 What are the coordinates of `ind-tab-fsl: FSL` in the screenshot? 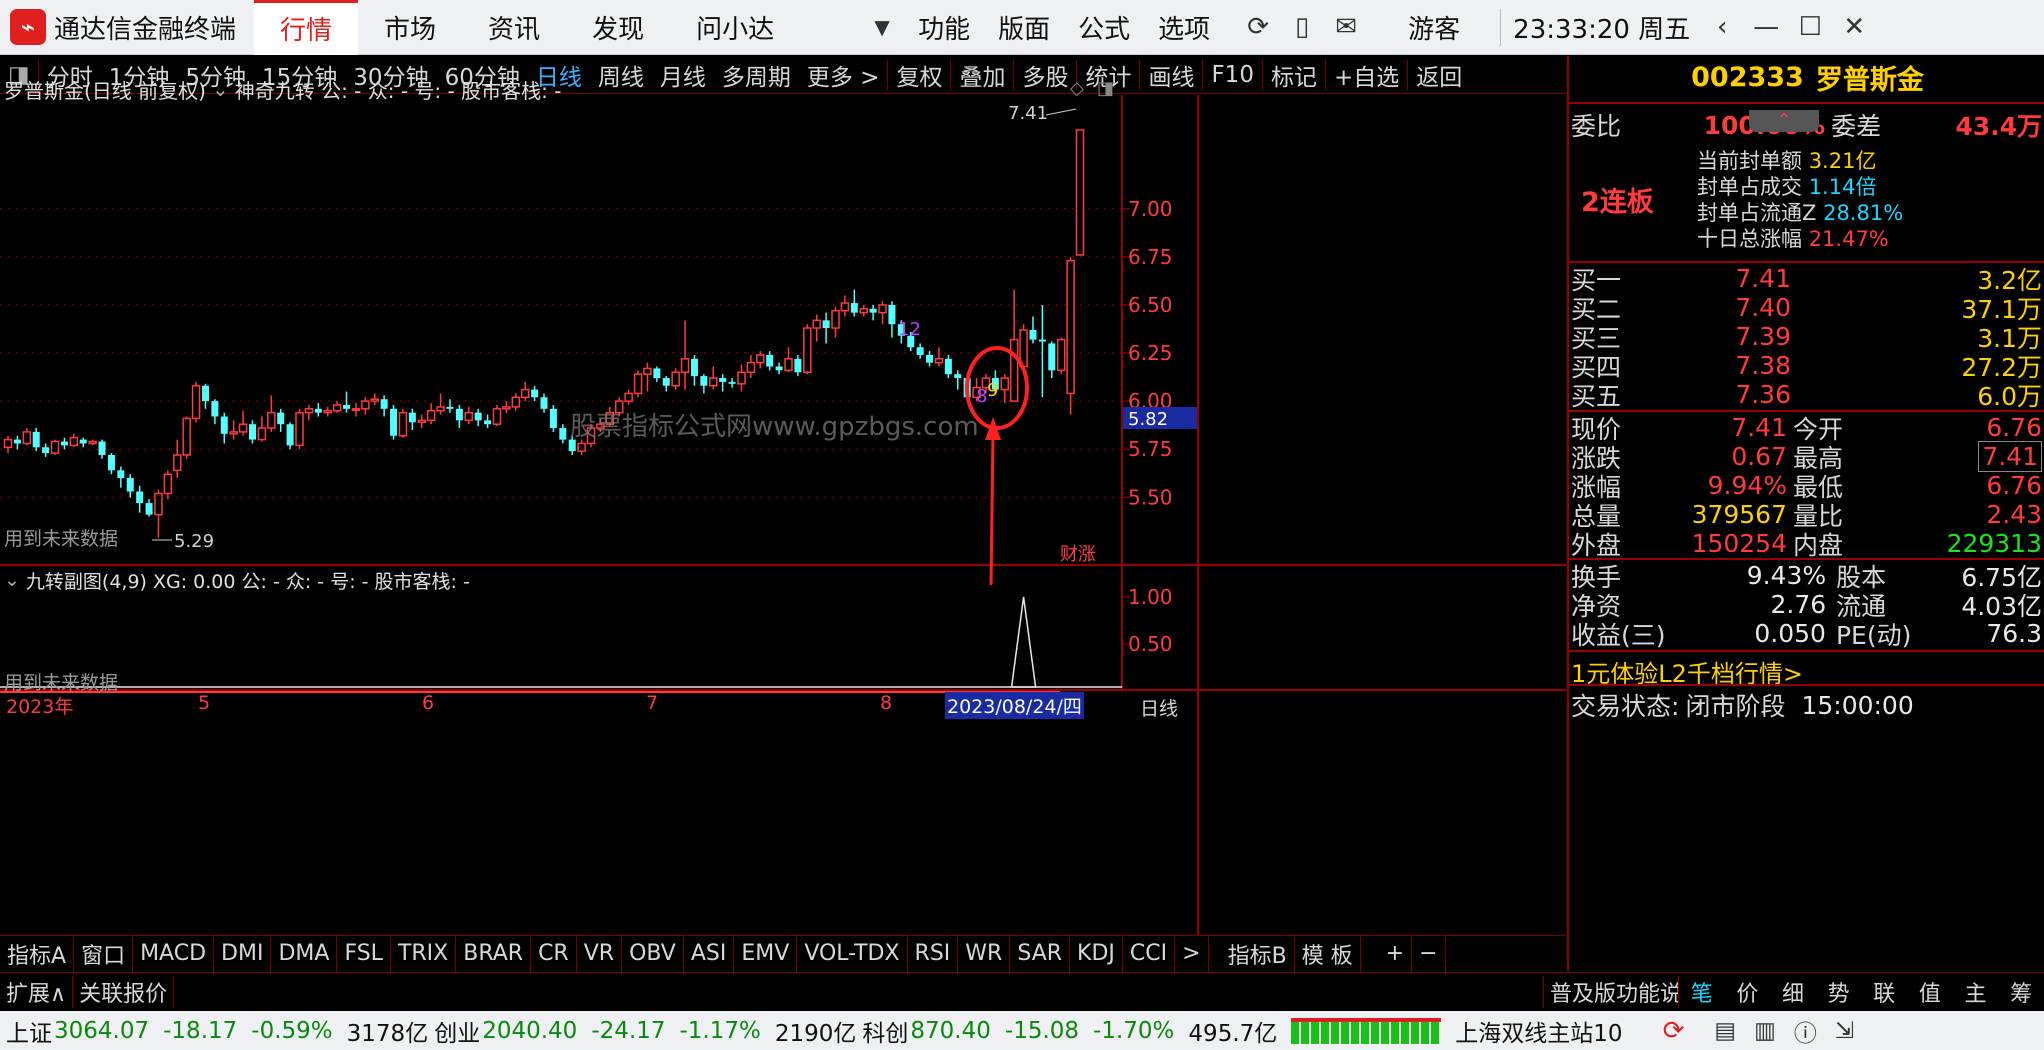 It's located at (364, 953).